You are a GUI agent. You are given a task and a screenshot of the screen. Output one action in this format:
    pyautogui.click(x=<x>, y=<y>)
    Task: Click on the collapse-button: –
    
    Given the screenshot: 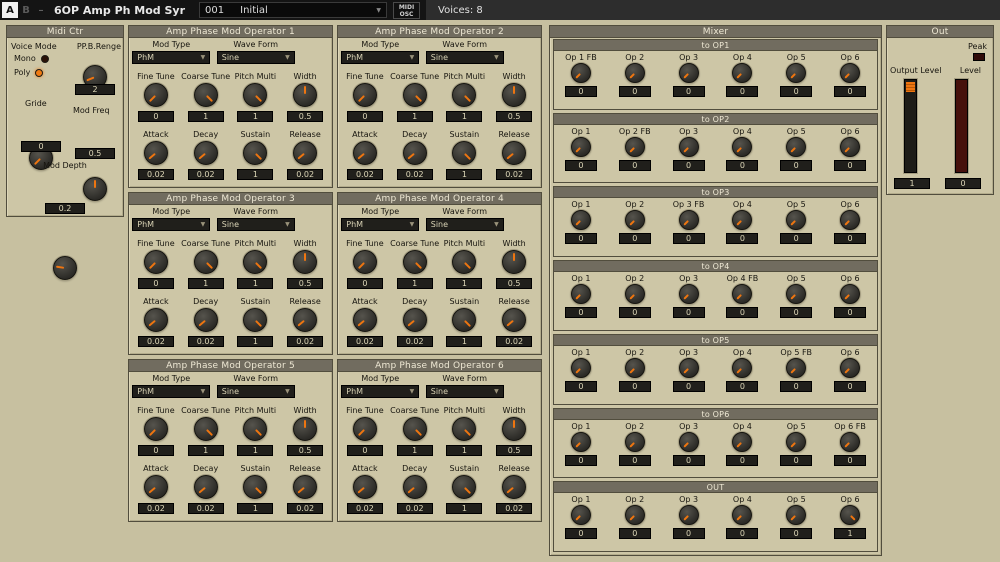 What is the action you would take?
    pyautogui.click(x=41, y=10)
    